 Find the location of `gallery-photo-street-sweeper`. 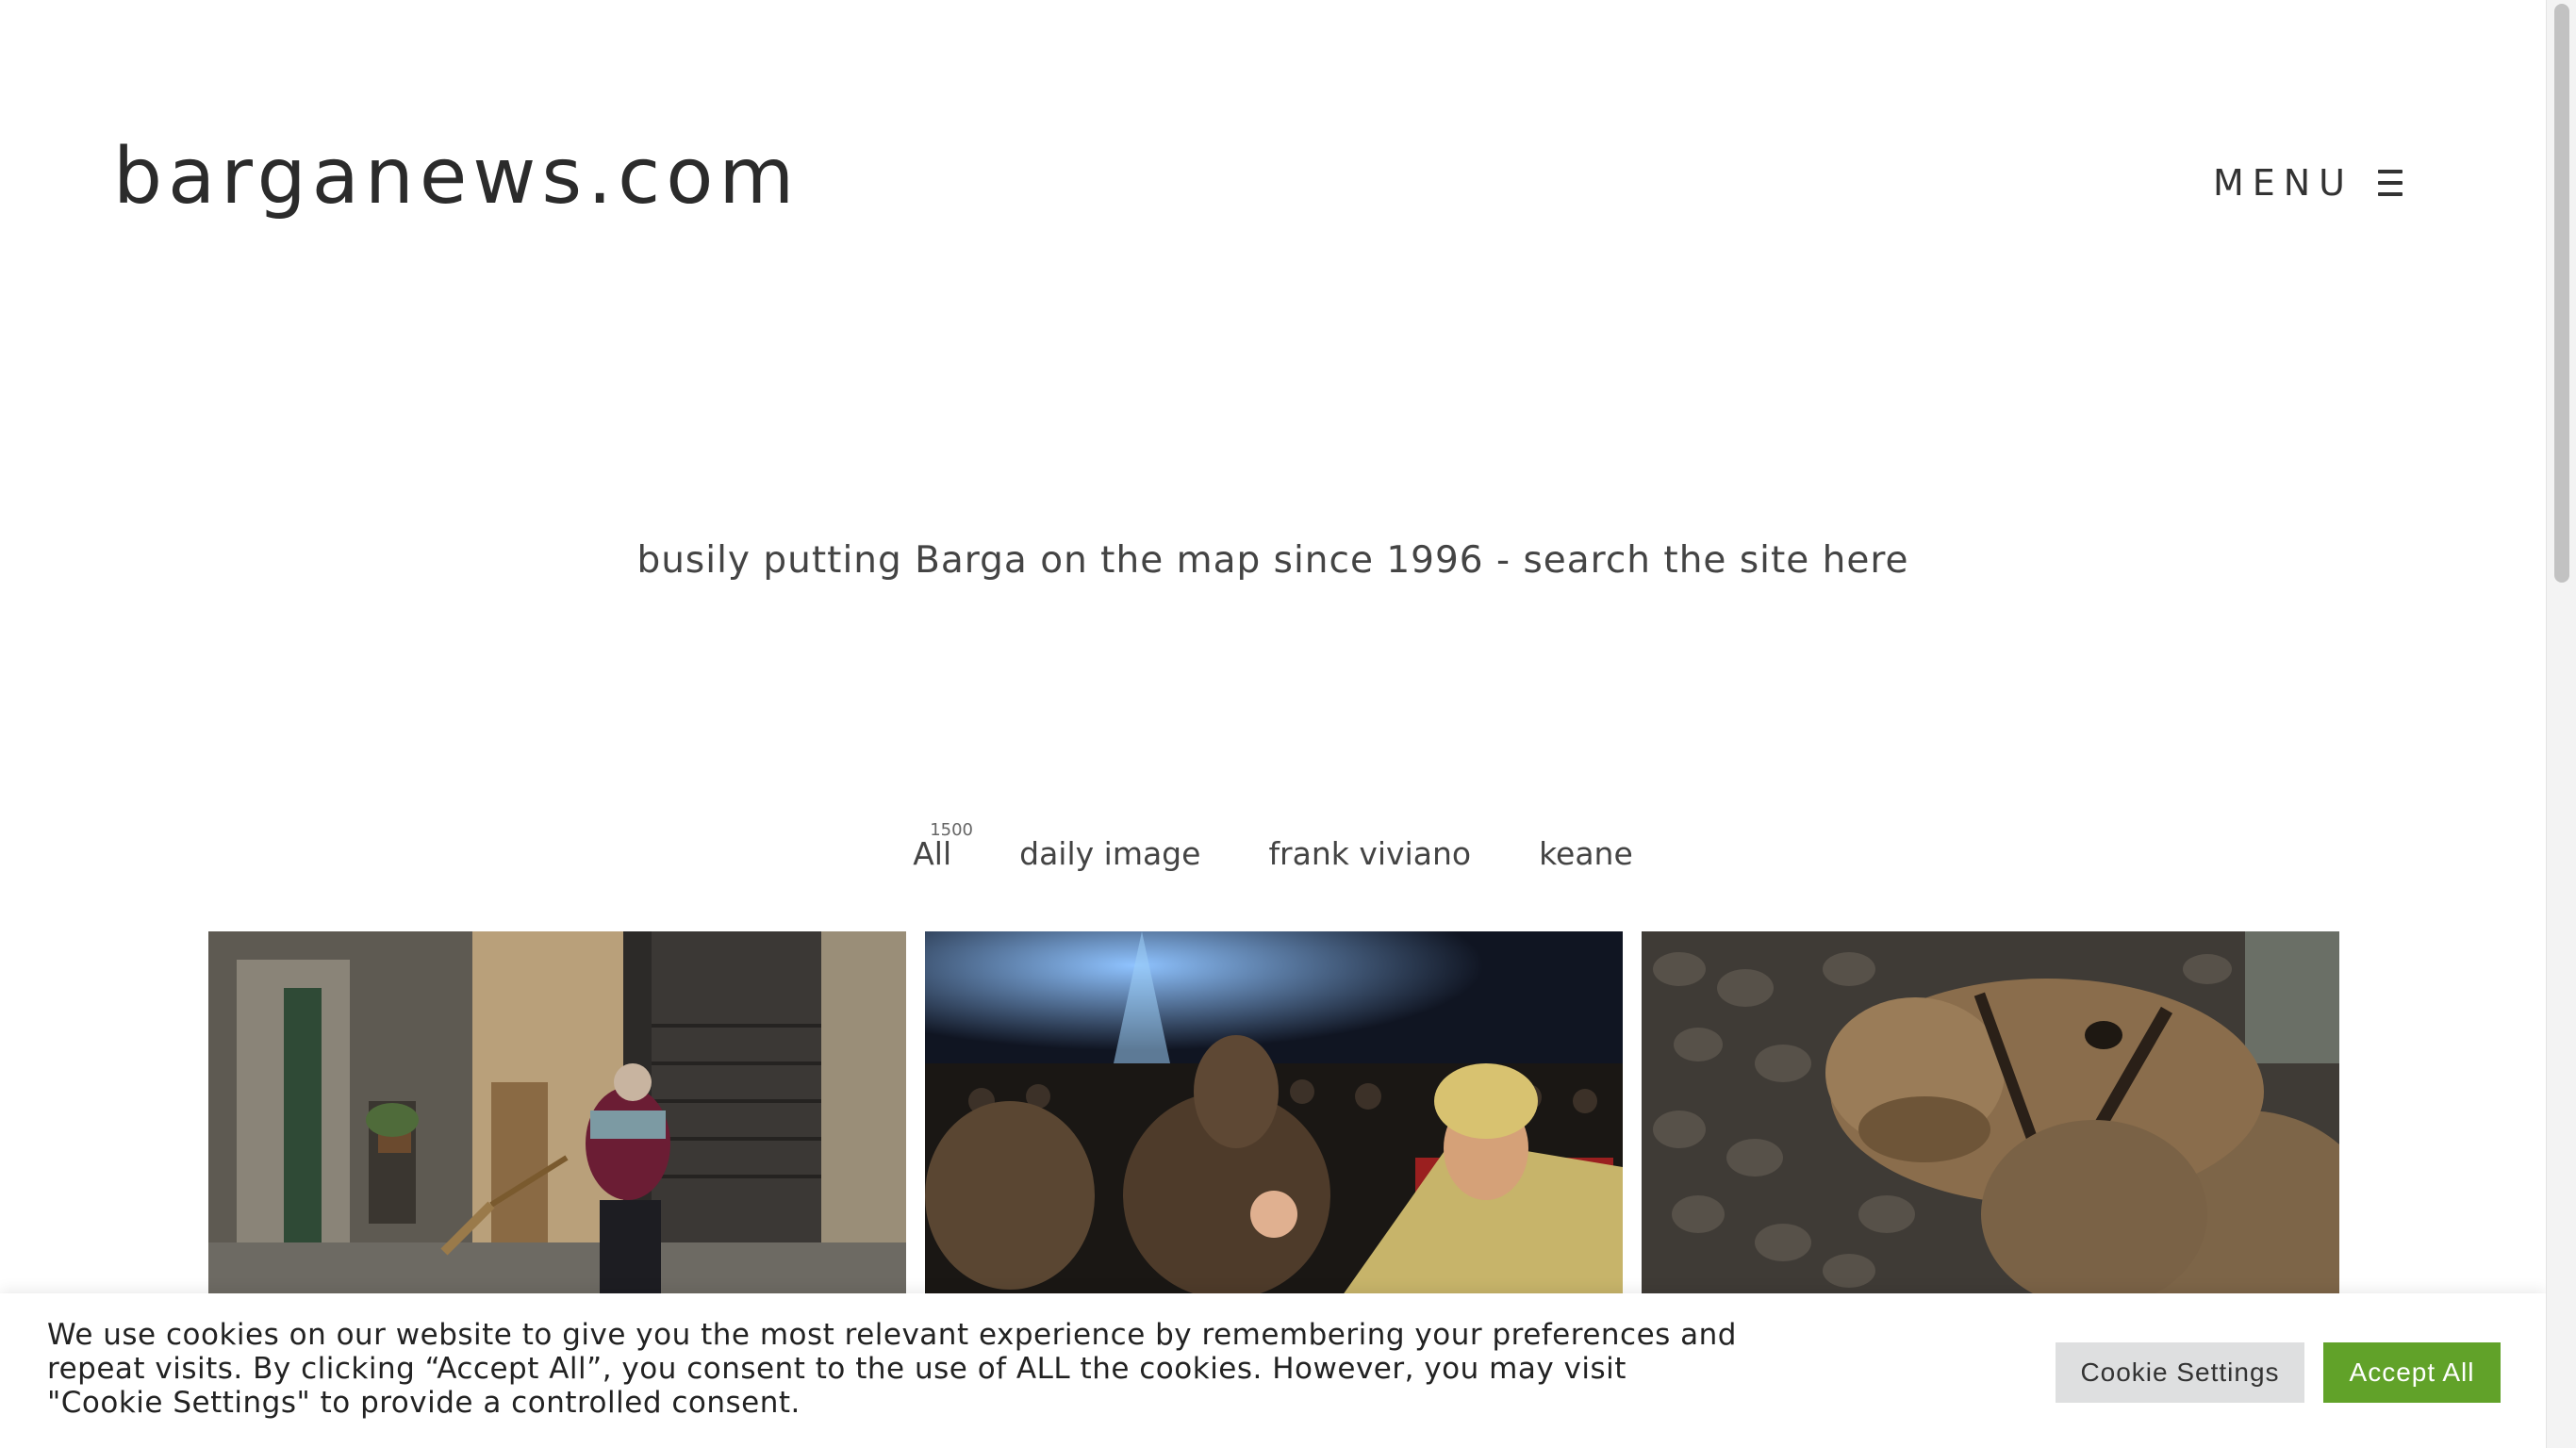

gallery-photo-street-sweeper is located at coordinates (557, 1115).